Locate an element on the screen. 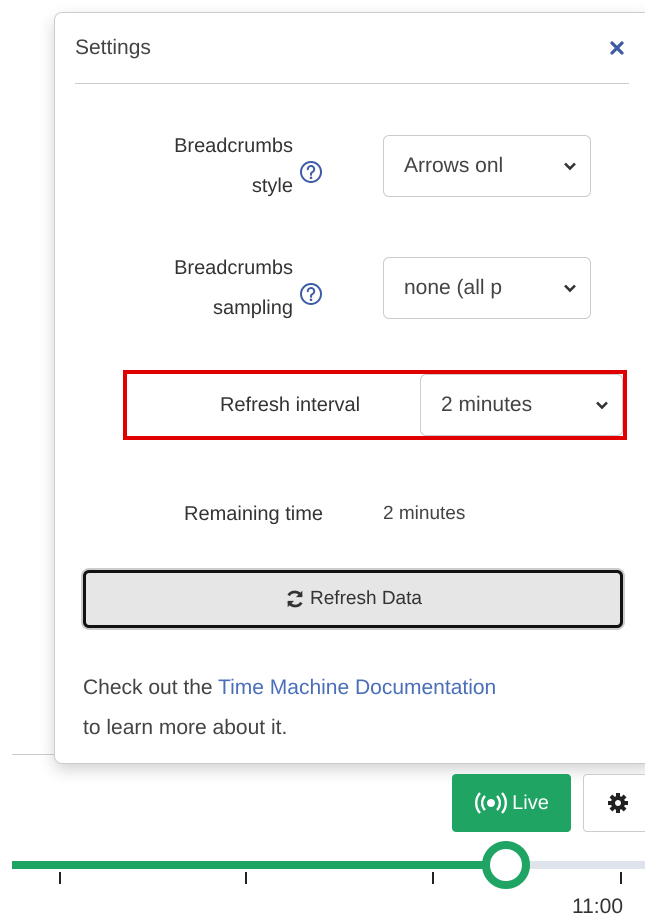  dropdown: none (all p is located at coordinates (487, 288).